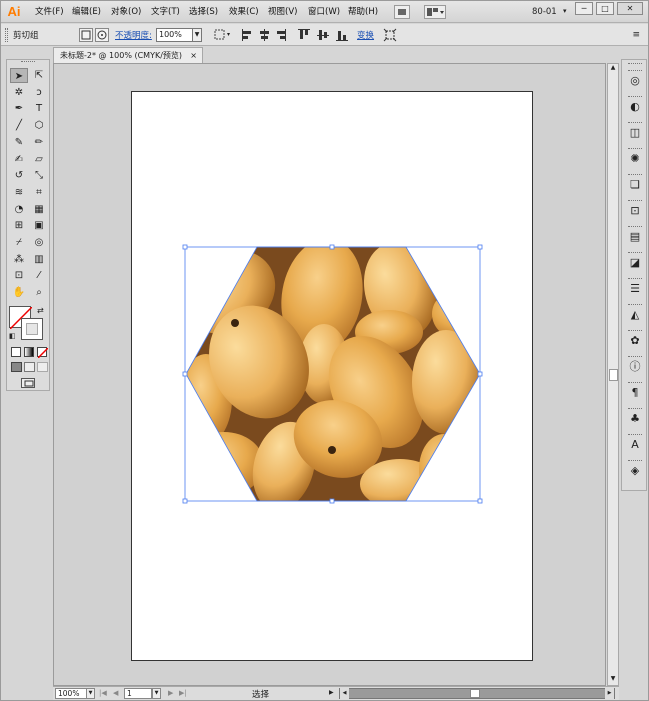  What do you see at coordinates (39, 225) in the screenshot?
I see `gradient-tool: ▣` at bounding box center [39, 225].